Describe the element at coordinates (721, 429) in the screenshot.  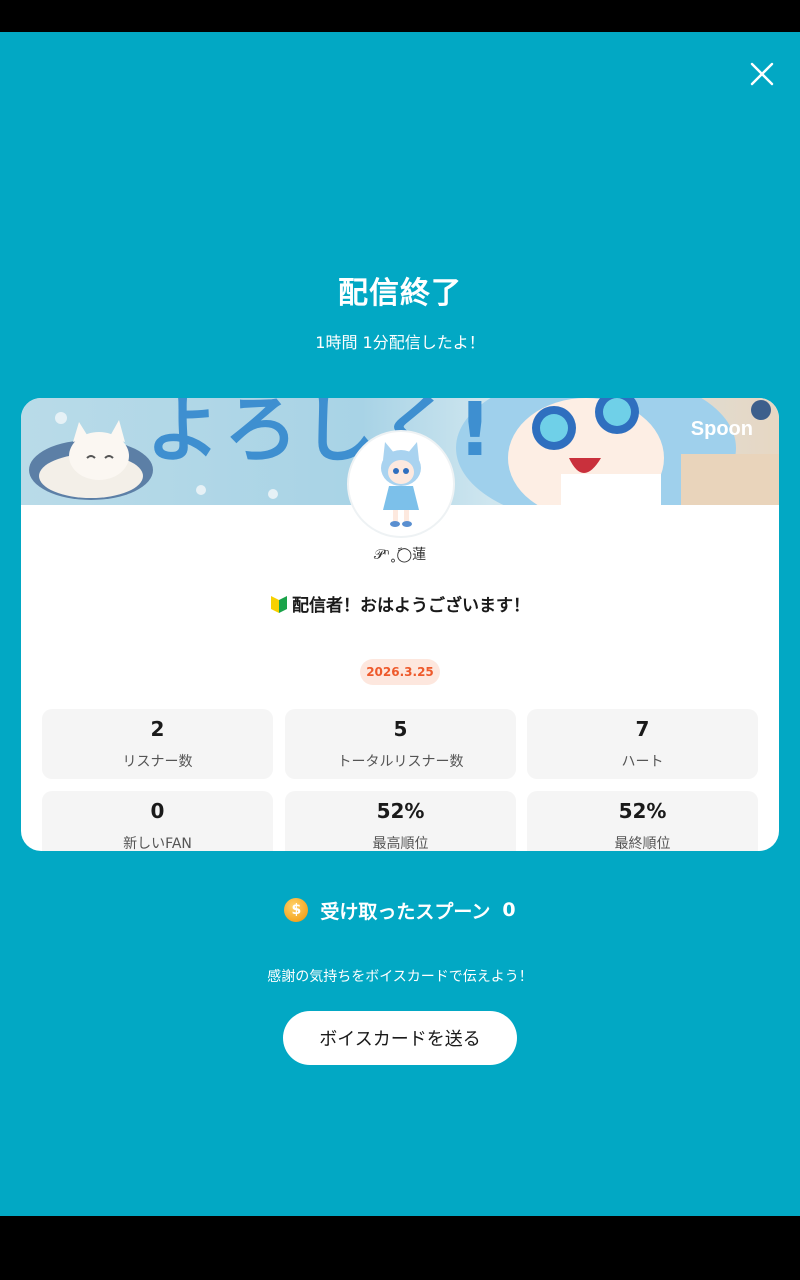
I see `spoon-logo: Spoon` at that location.